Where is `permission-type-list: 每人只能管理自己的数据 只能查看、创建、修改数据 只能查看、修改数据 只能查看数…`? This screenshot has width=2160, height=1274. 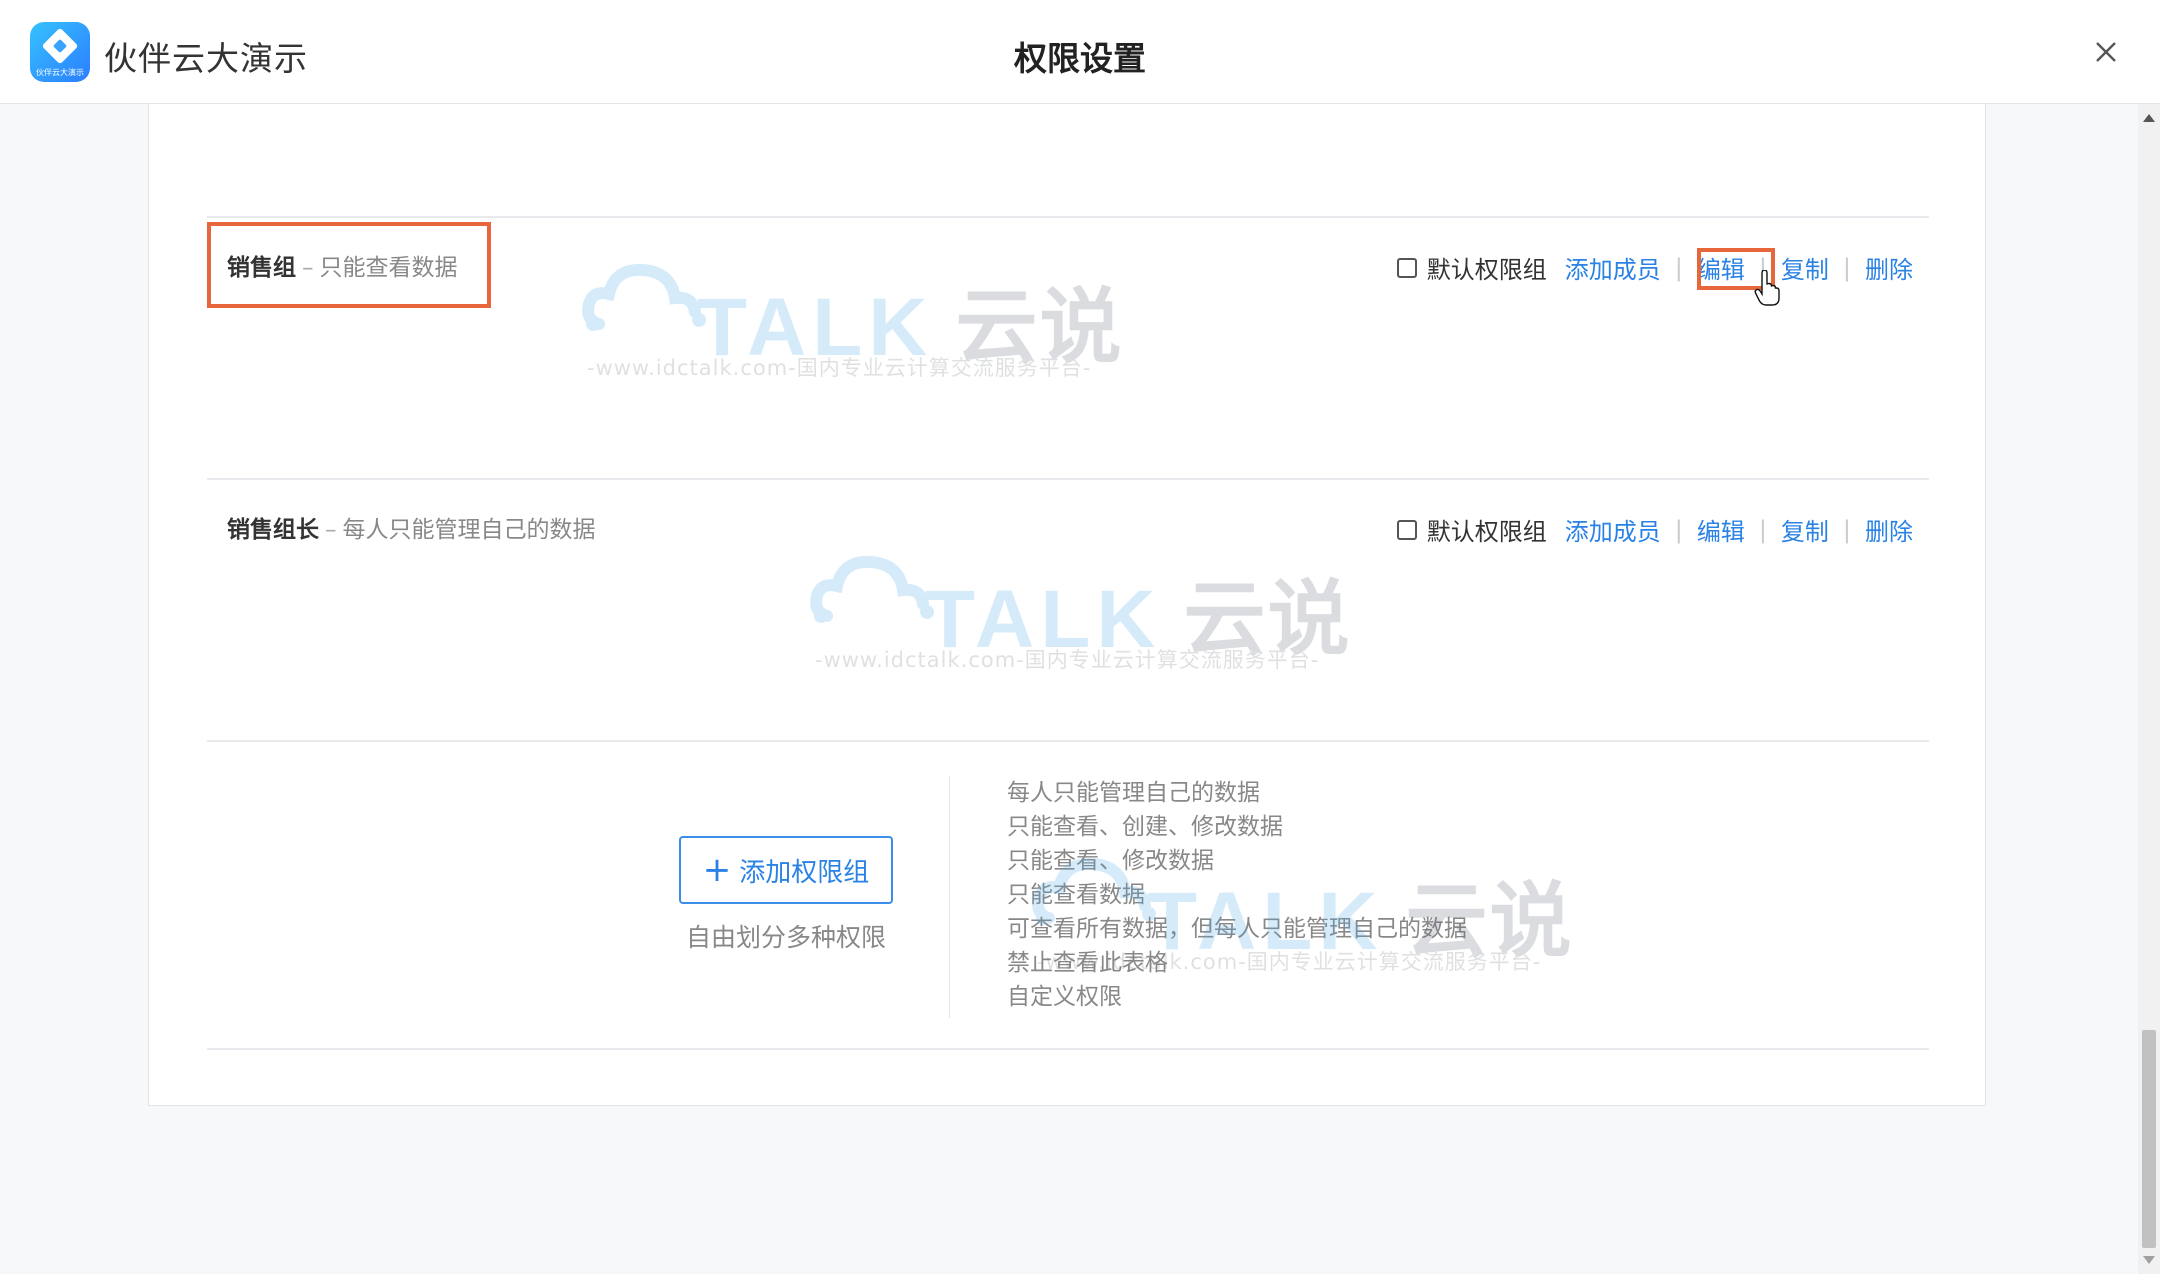
permission-type-list: 每人只能管理自己的数据 只能查看、创建、修改数据 只能查看、修改数据 只能查看数… is located at coordinates (1237, 895).